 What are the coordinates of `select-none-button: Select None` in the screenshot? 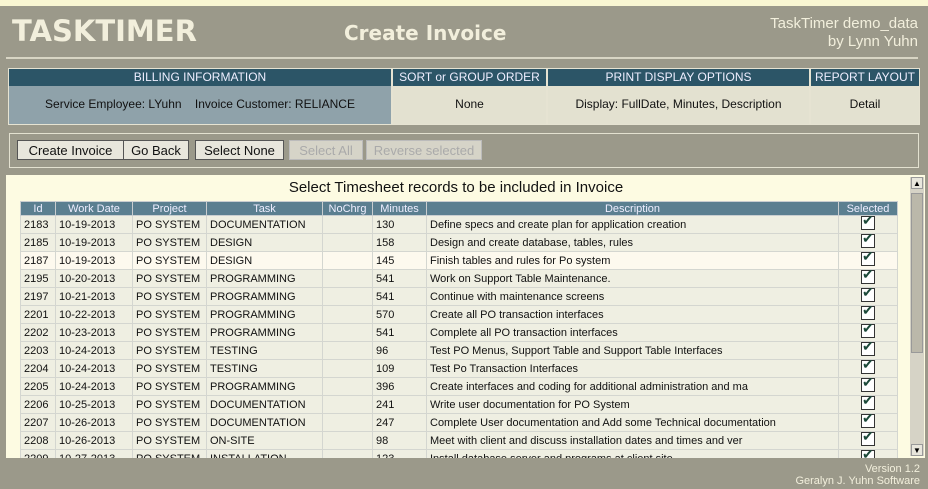 It's located at (239, 150).